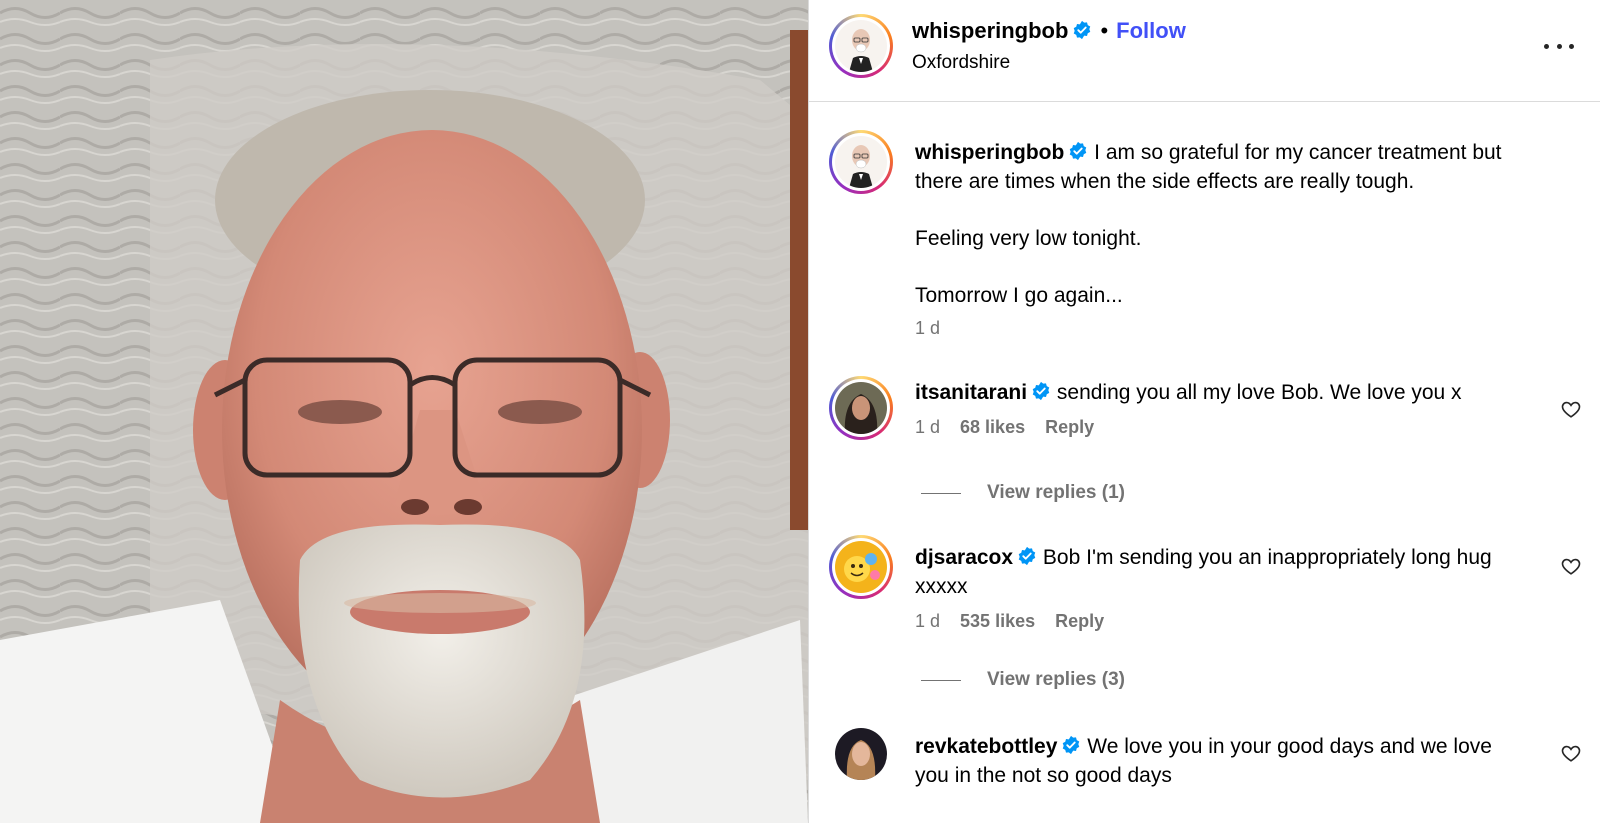  I want to click on author-avatar, so click(861, 46).